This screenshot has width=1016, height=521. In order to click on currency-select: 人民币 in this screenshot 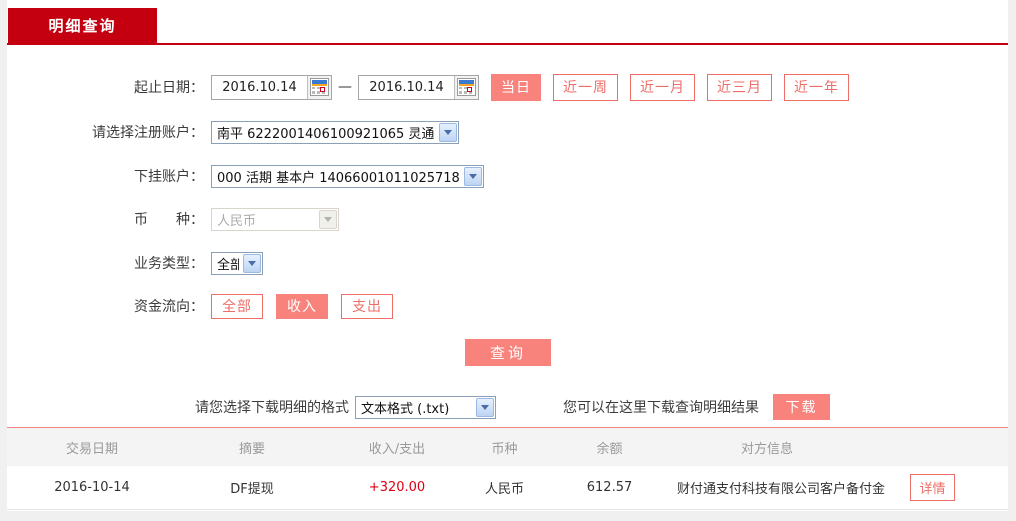, I will do `click(275, 219)`.